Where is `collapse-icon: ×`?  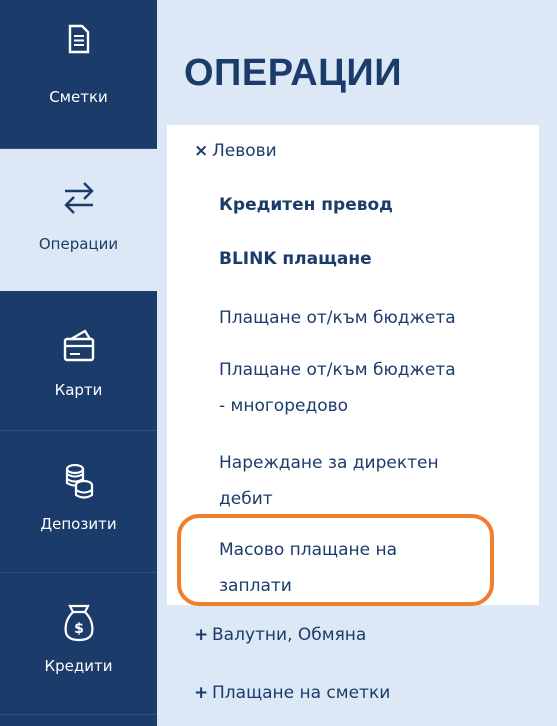 collapse-icon: × is located at coordinates (201, 151).